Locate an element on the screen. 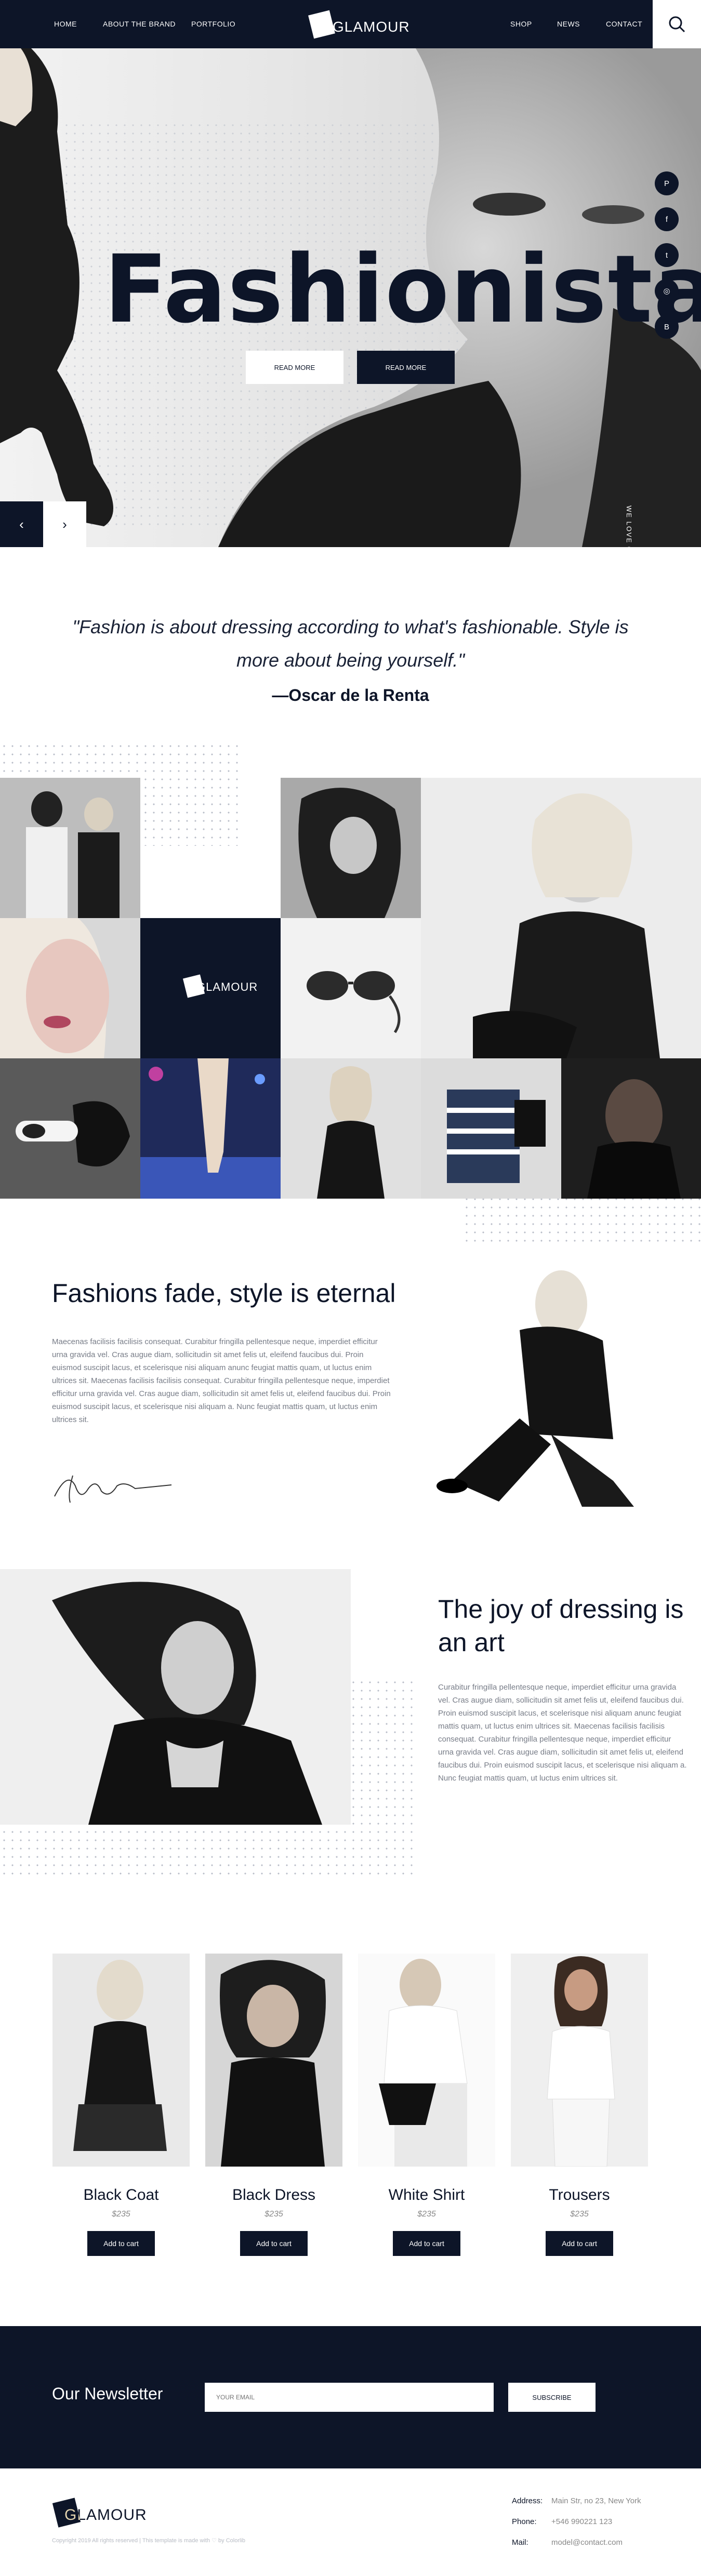 The image size is (701, 2576). gallery-image-glasses-bag is located at coordinates (70, 1128).